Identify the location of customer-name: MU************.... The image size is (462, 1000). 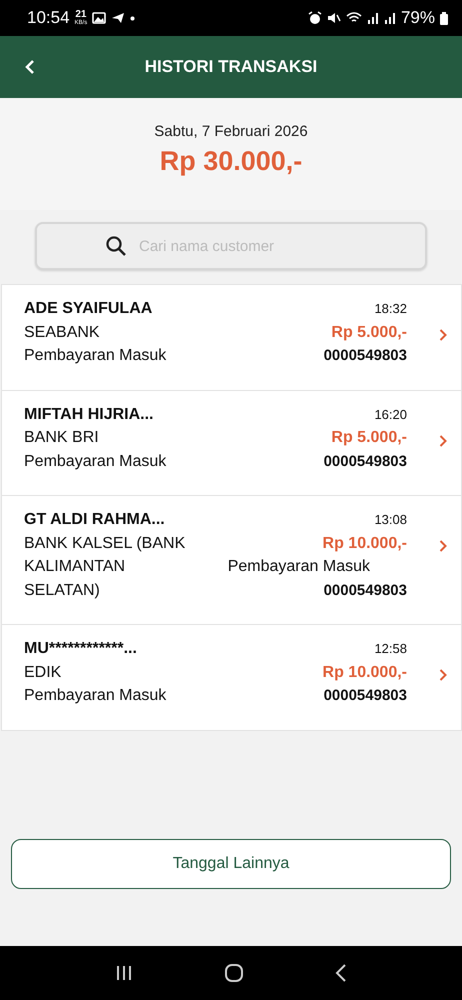
(81, 649).